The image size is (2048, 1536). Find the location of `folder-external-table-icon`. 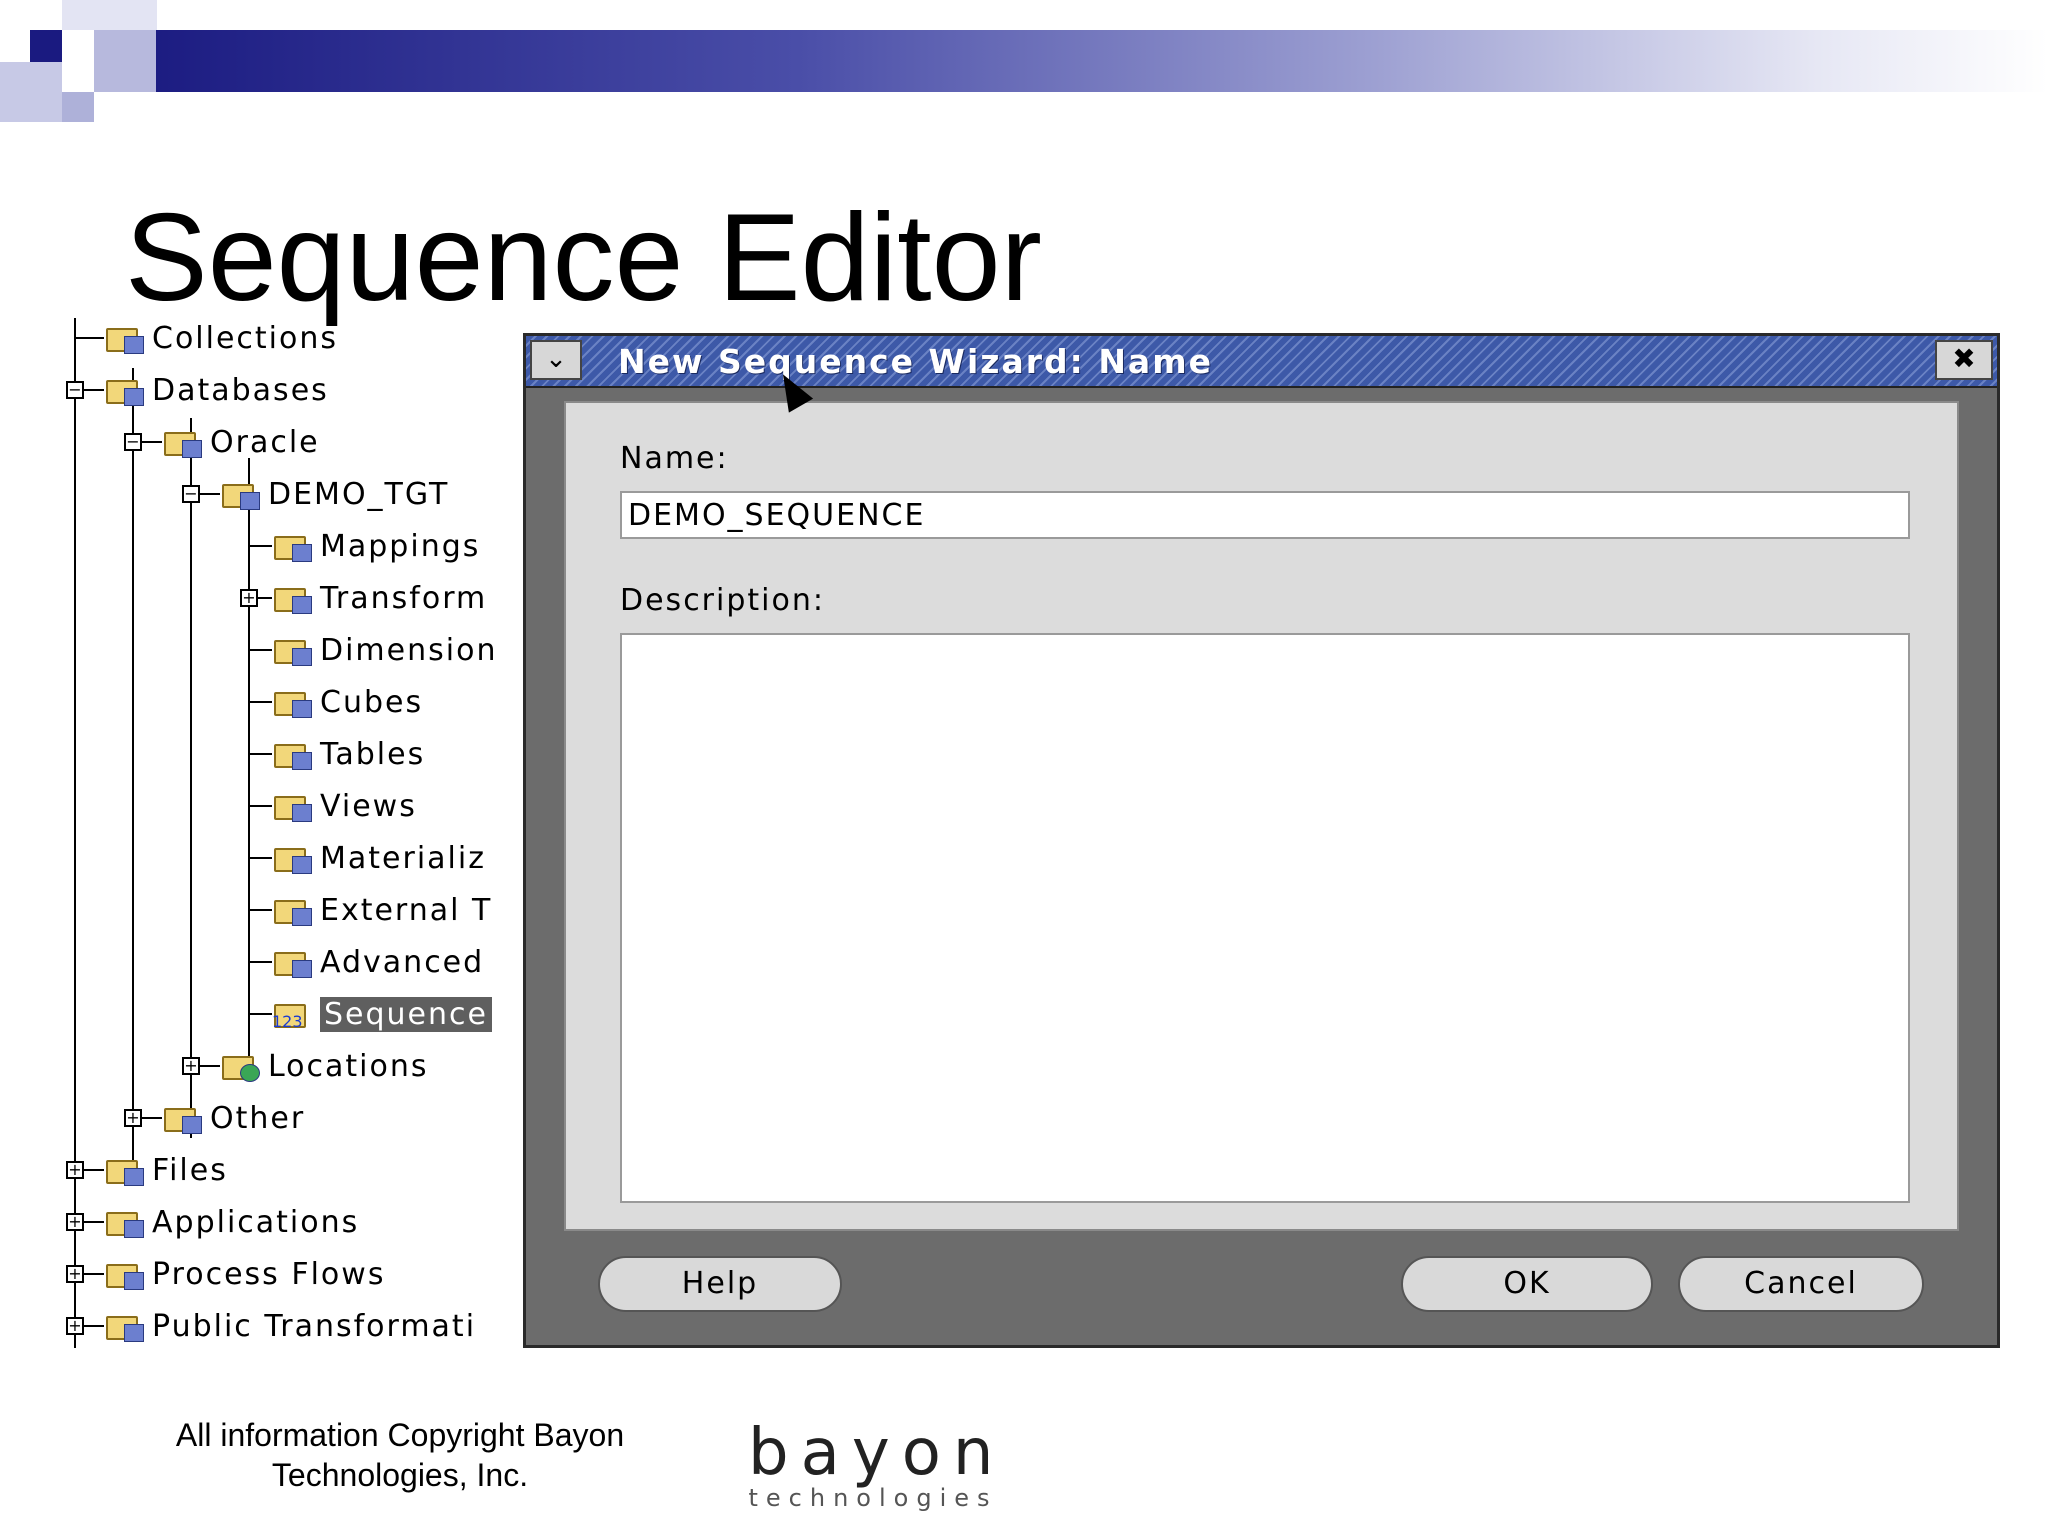

folder-external-table-icon is located at coordinates (292, 910).